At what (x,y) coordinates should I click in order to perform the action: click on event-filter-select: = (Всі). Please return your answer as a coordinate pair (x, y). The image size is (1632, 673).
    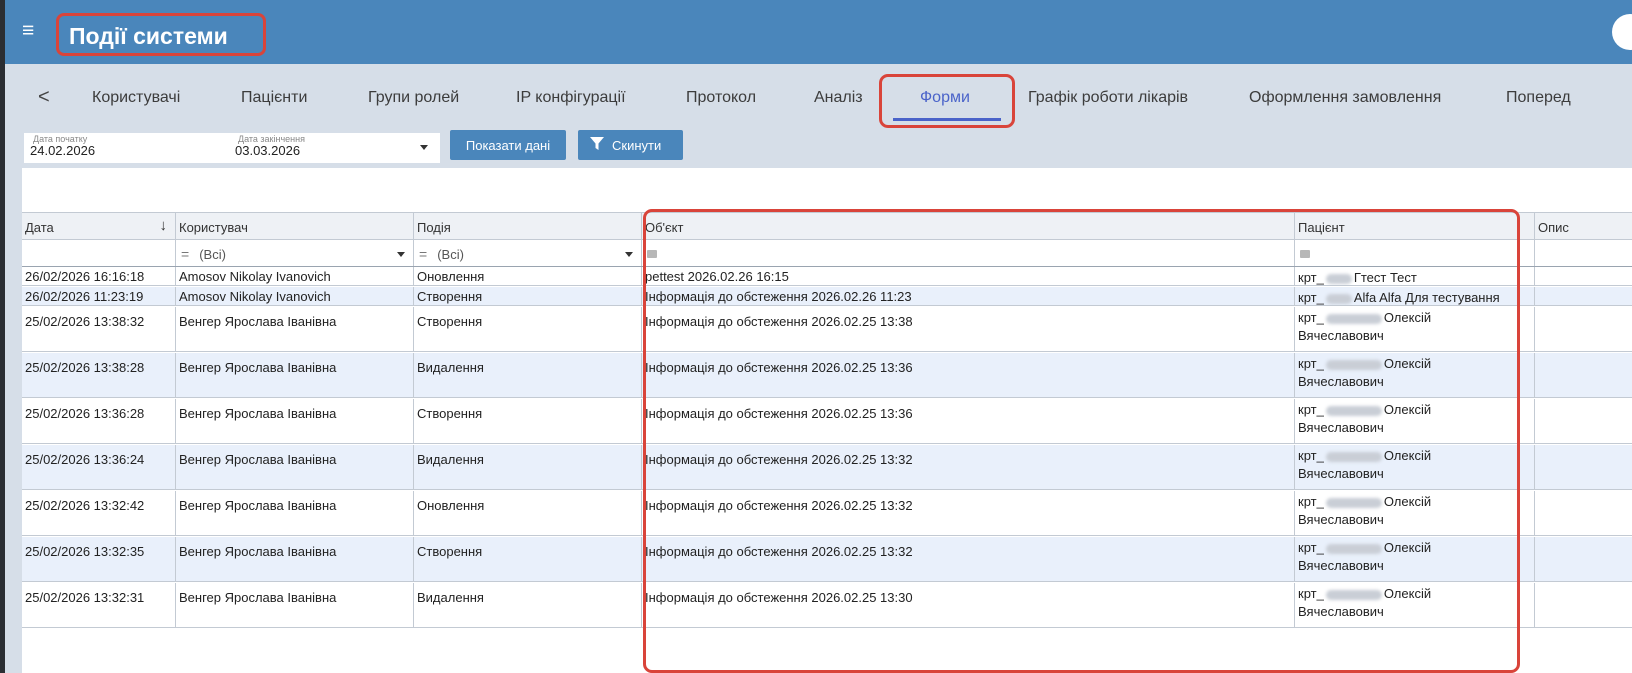
    Looking at the image, I should click on (528, 253).